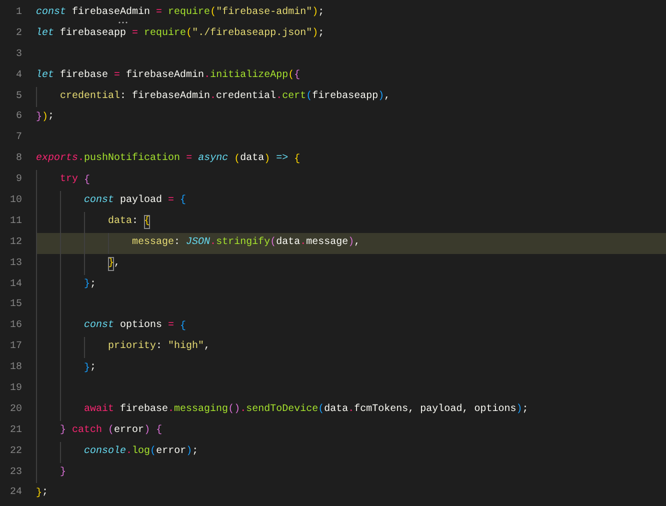 The image size is (666, 506). Describe the element at coordinates (15, 347) in the screenshot. I see `line-number: 17` at that location.